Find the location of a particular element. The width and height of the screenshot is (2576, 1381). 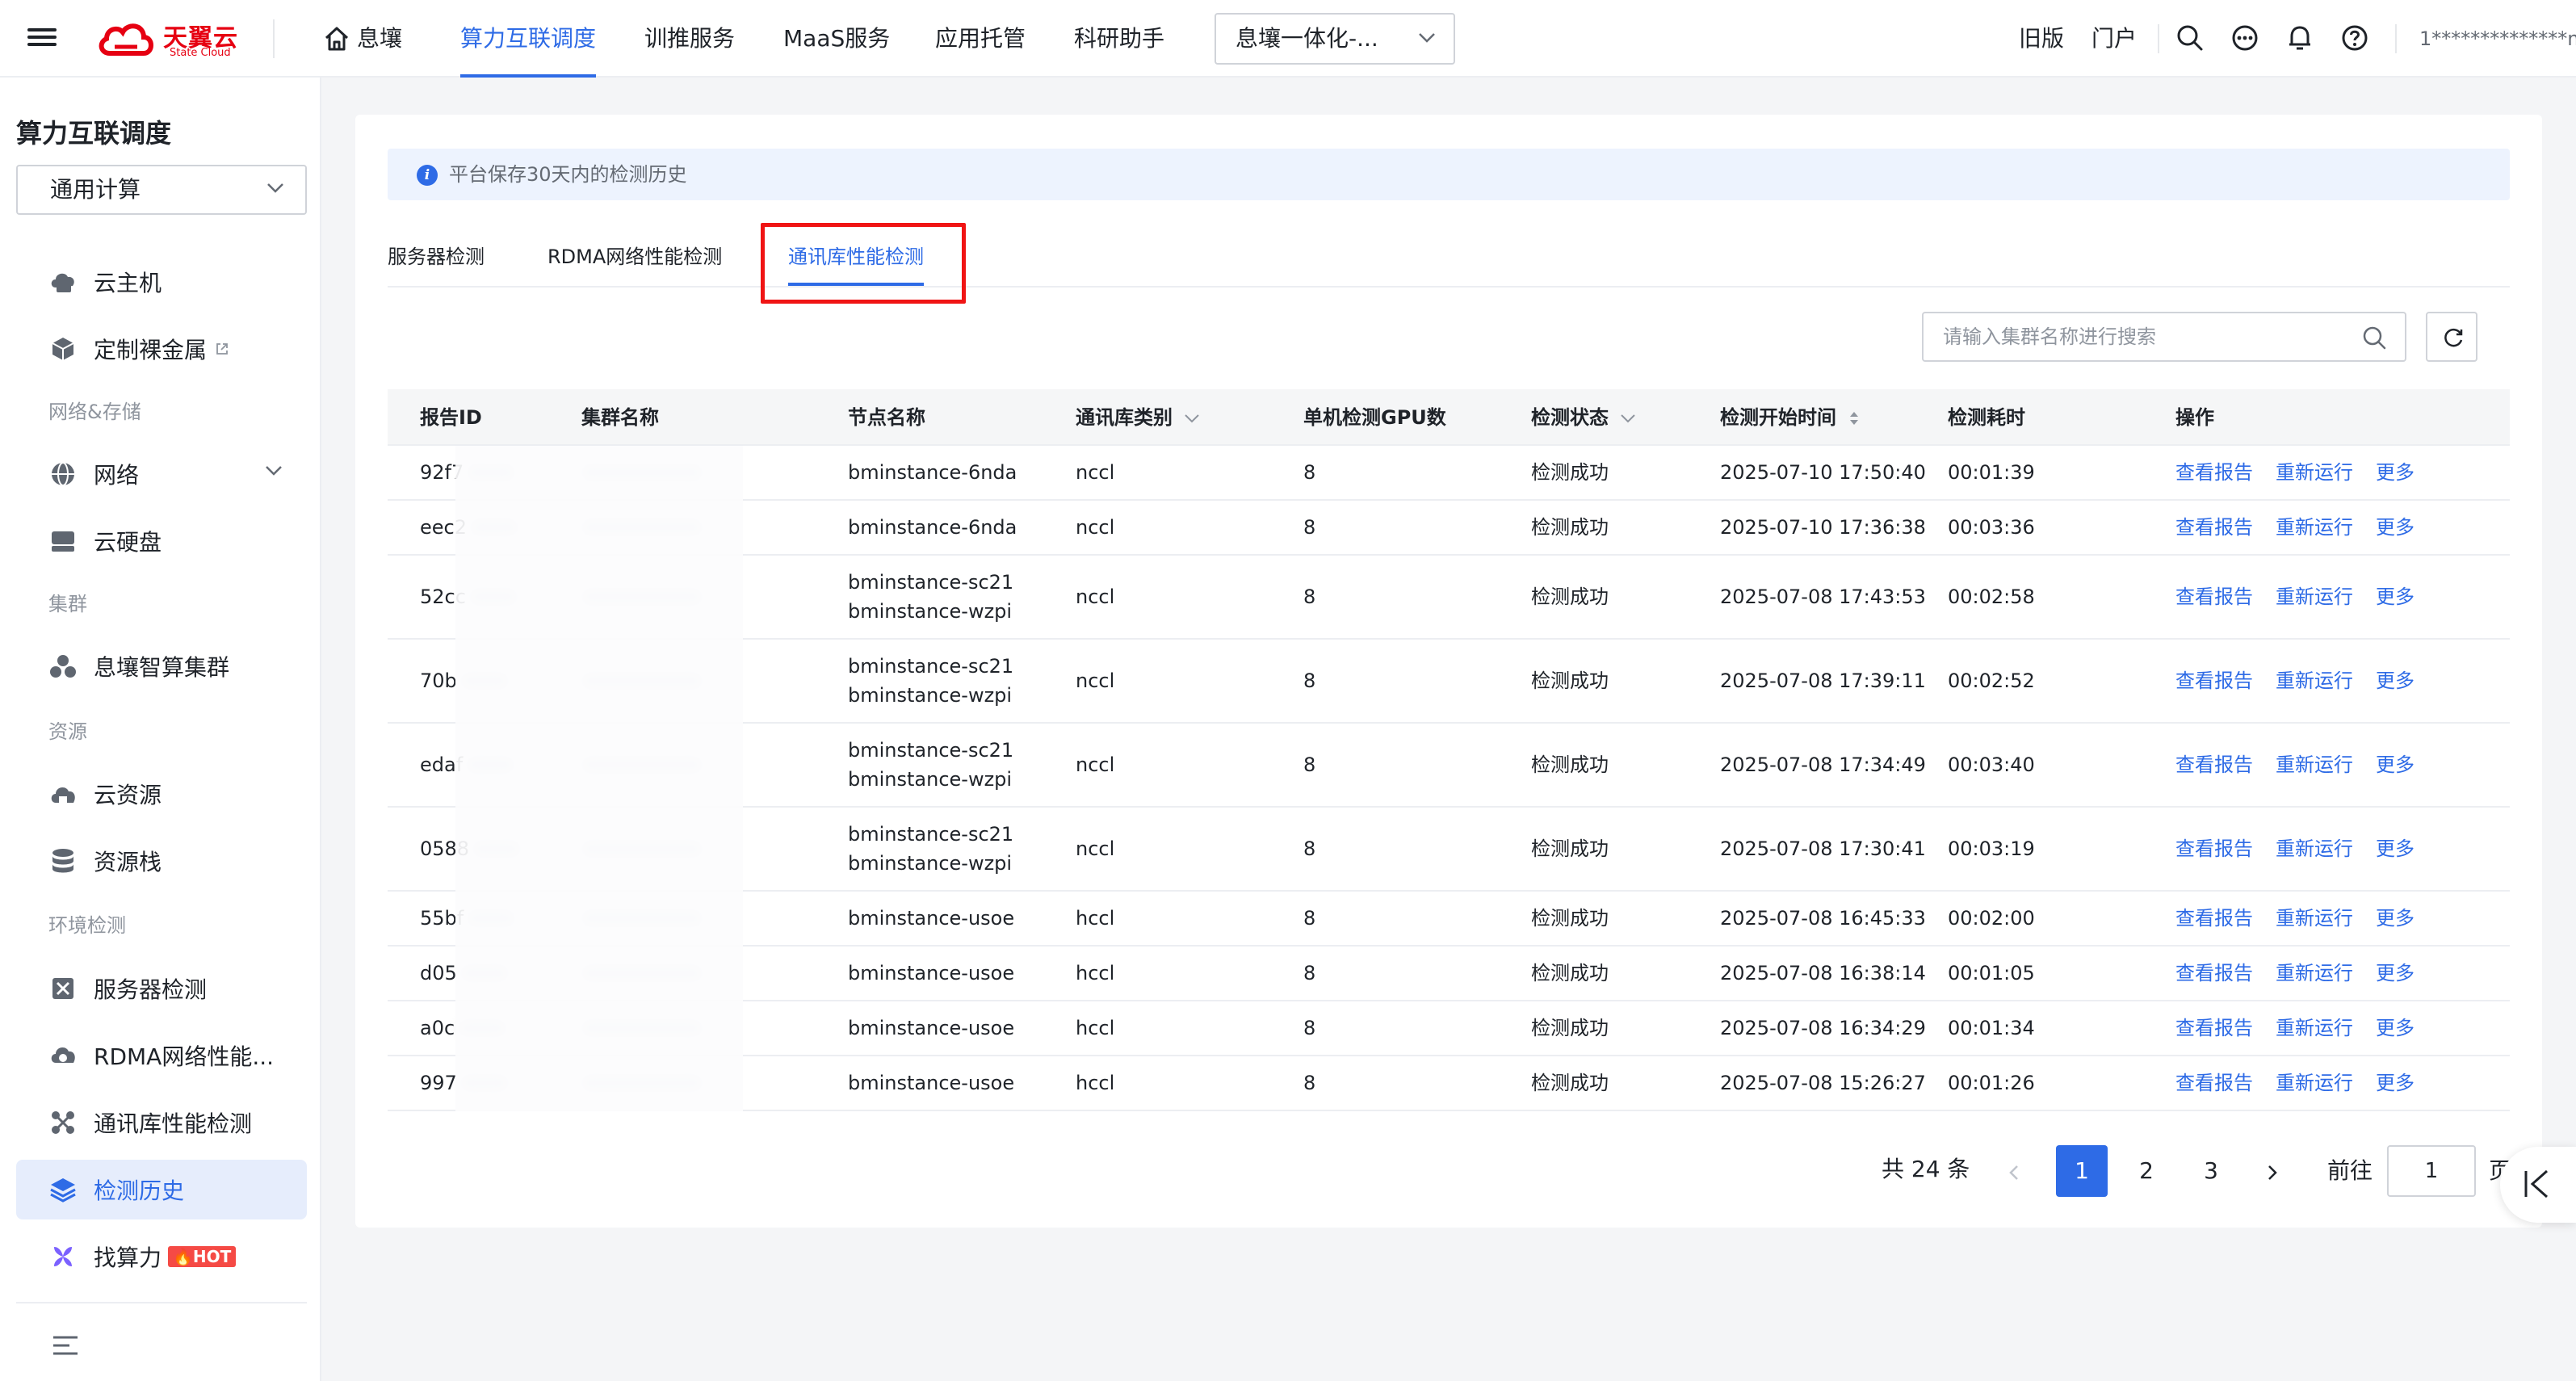

sidebar-item-bare-metal: 定制裸金属 is located at coordinates (161, 349).